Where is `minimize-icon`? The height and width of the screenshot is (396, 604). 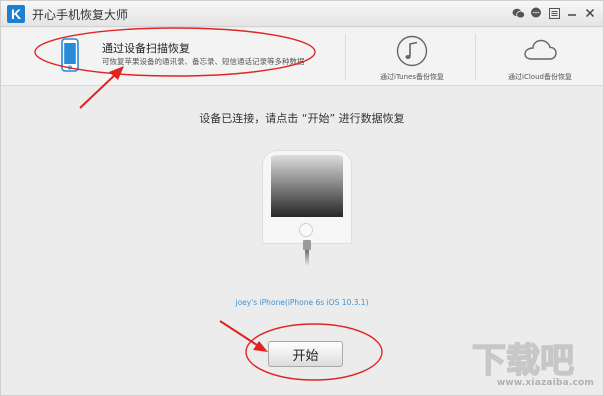 minimize-icon is located at coordinates (572, 13).